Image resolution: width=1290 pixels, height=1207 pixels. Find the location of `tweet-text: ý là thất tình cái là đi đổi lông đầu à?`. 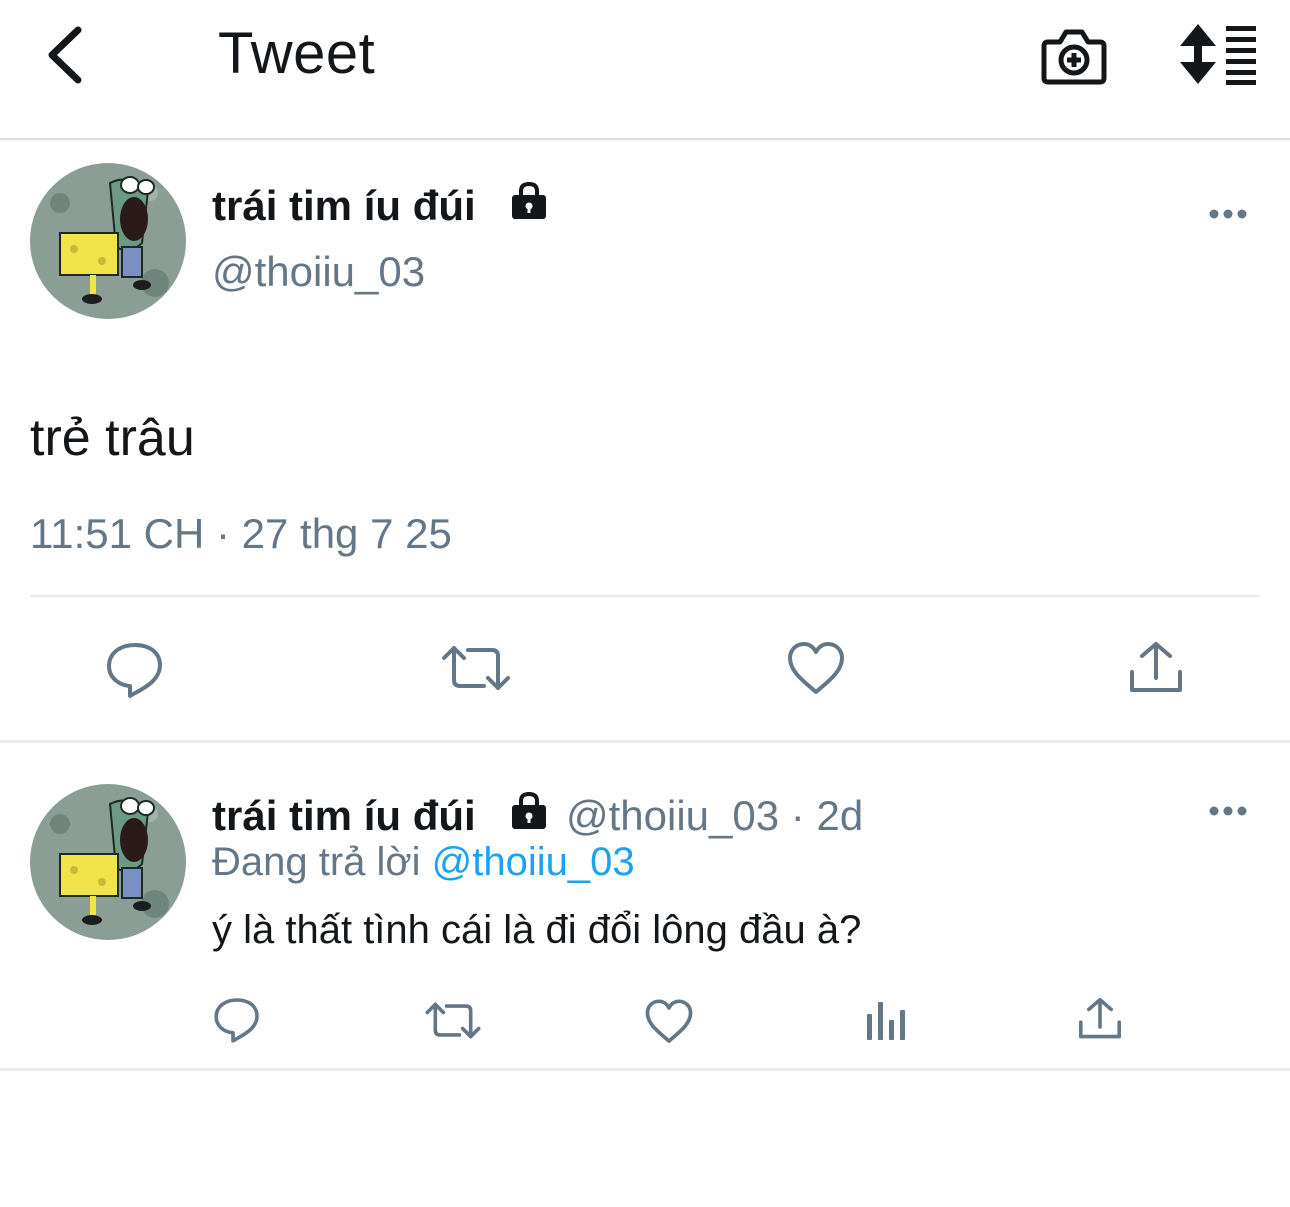

tweet-text: ý là thất tình cái là đi đổi lông đầu à? is located at coordinates (537, 930).